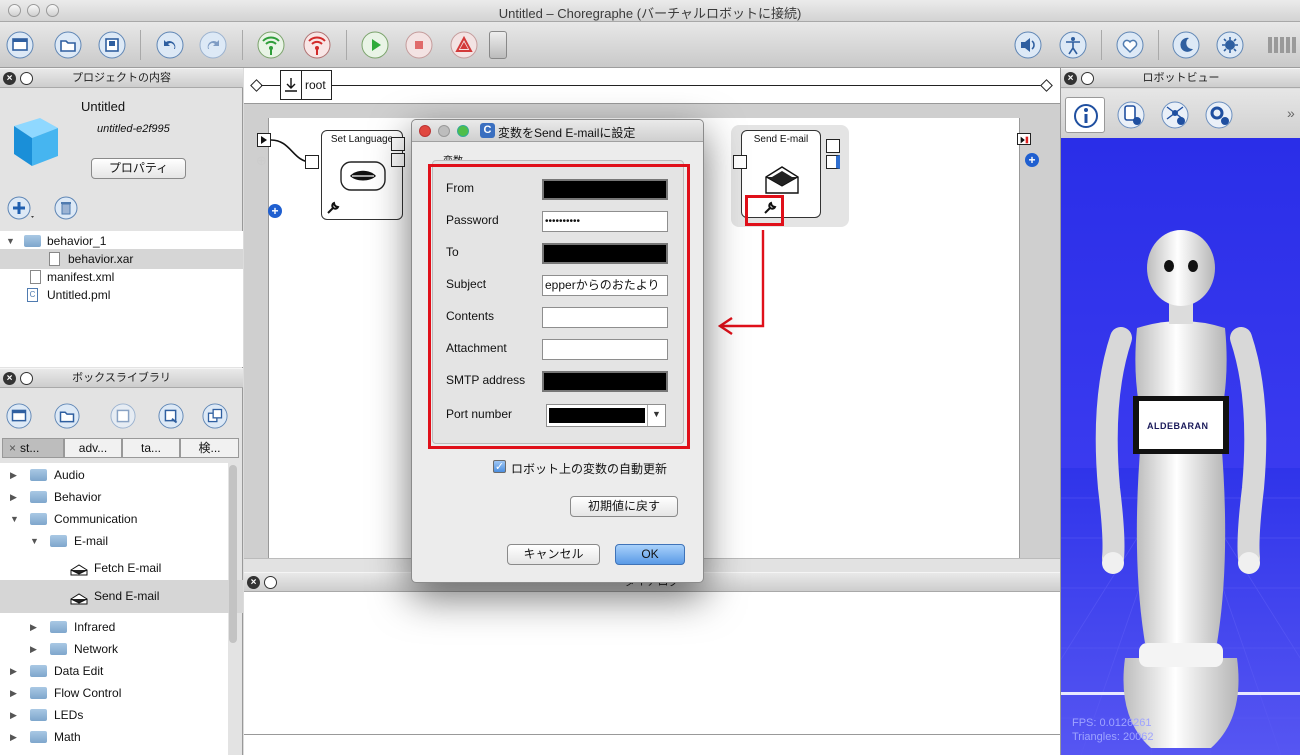 This screenshot has height=755, width=1300. I want to click on box-library-header: × ボックスライブラリ, so click(121, 378).